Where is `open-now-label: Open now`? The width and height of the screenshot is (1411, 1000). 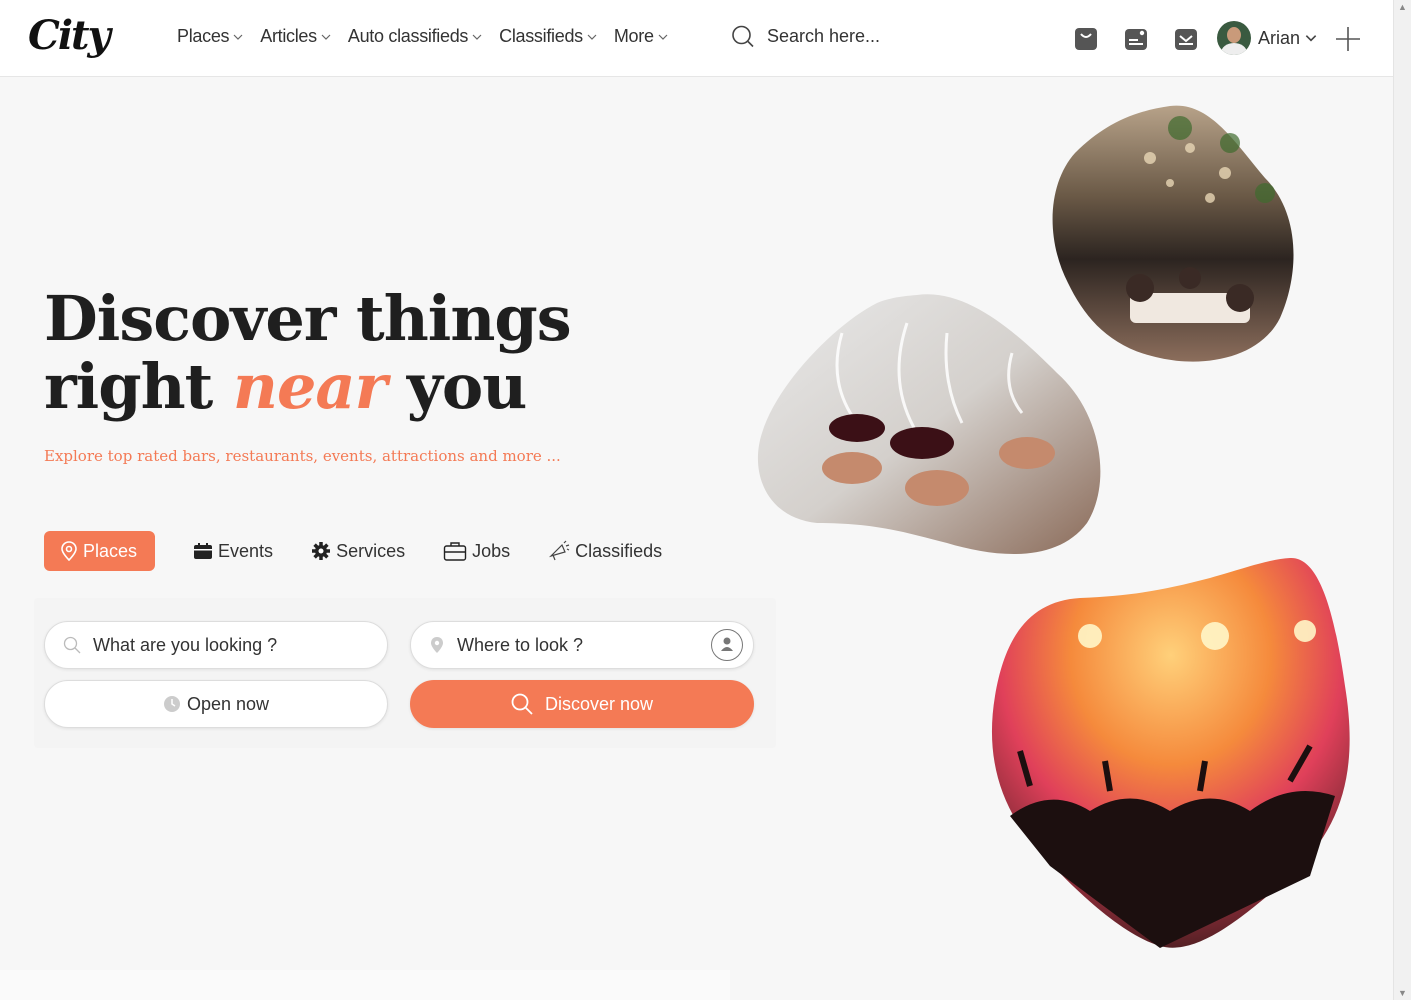 open-now-label: Open now is located at coordinates (228, 703).